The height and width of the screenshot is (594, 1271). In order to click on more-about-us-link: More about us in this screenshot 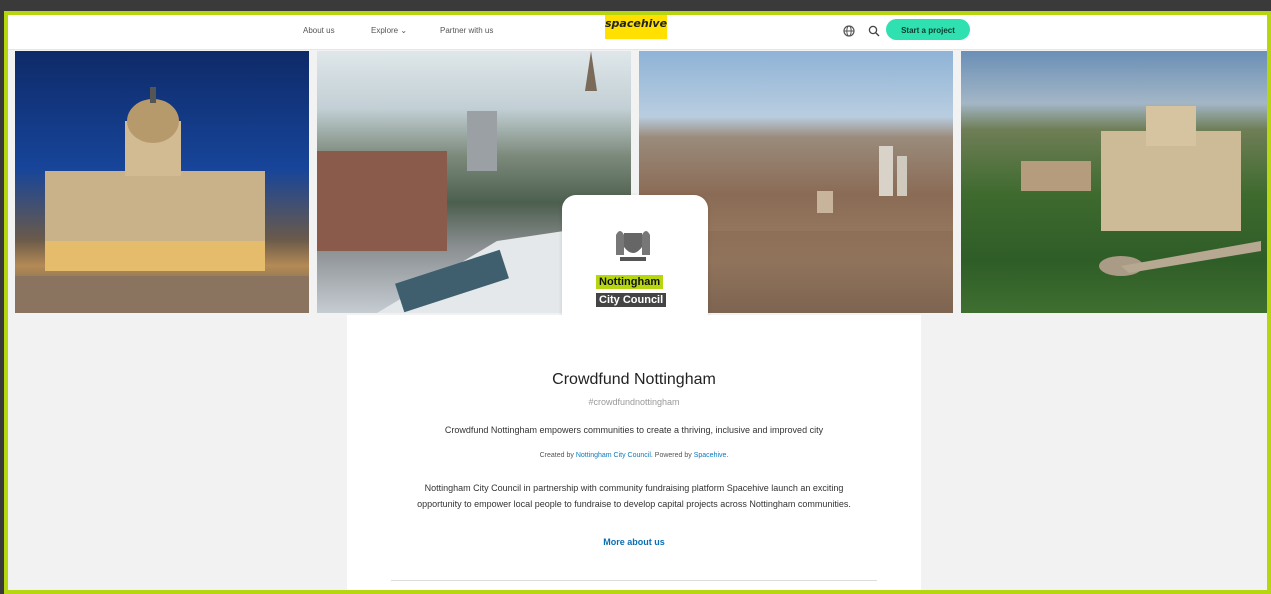, I will do `click(634, 542)`.